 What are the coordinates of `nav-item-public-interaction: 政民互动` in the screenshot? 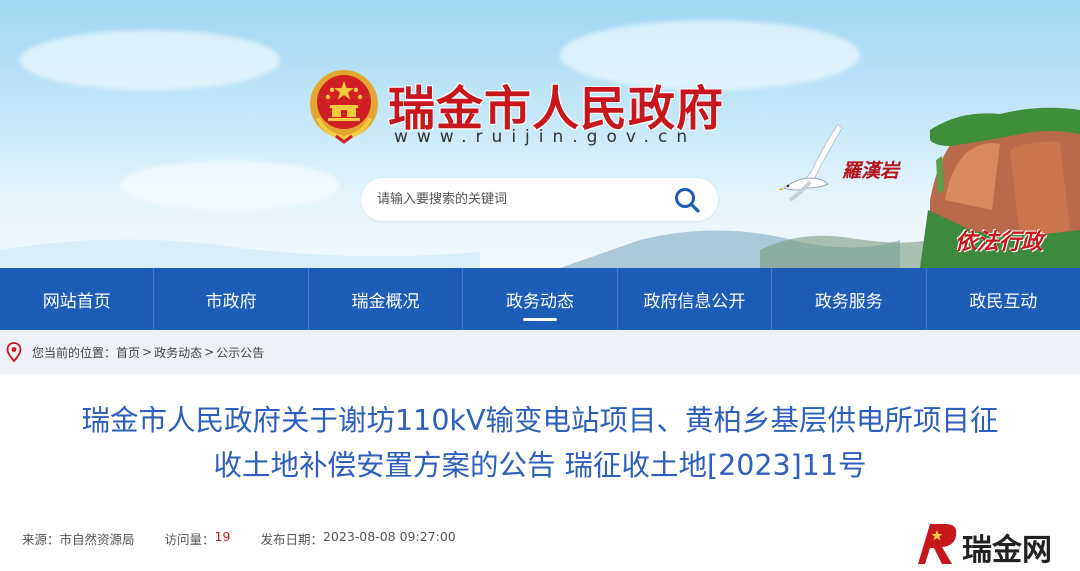 It's located at (1003, 299).